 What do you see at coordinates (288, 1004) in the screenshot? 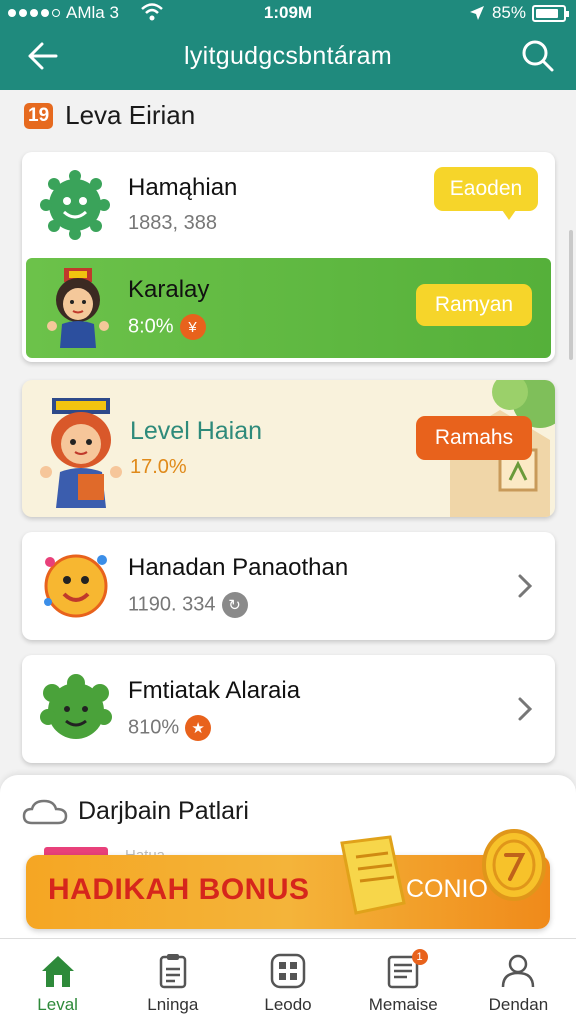
I see `nav-label: Leodo` at bounding box center [288, 1004].